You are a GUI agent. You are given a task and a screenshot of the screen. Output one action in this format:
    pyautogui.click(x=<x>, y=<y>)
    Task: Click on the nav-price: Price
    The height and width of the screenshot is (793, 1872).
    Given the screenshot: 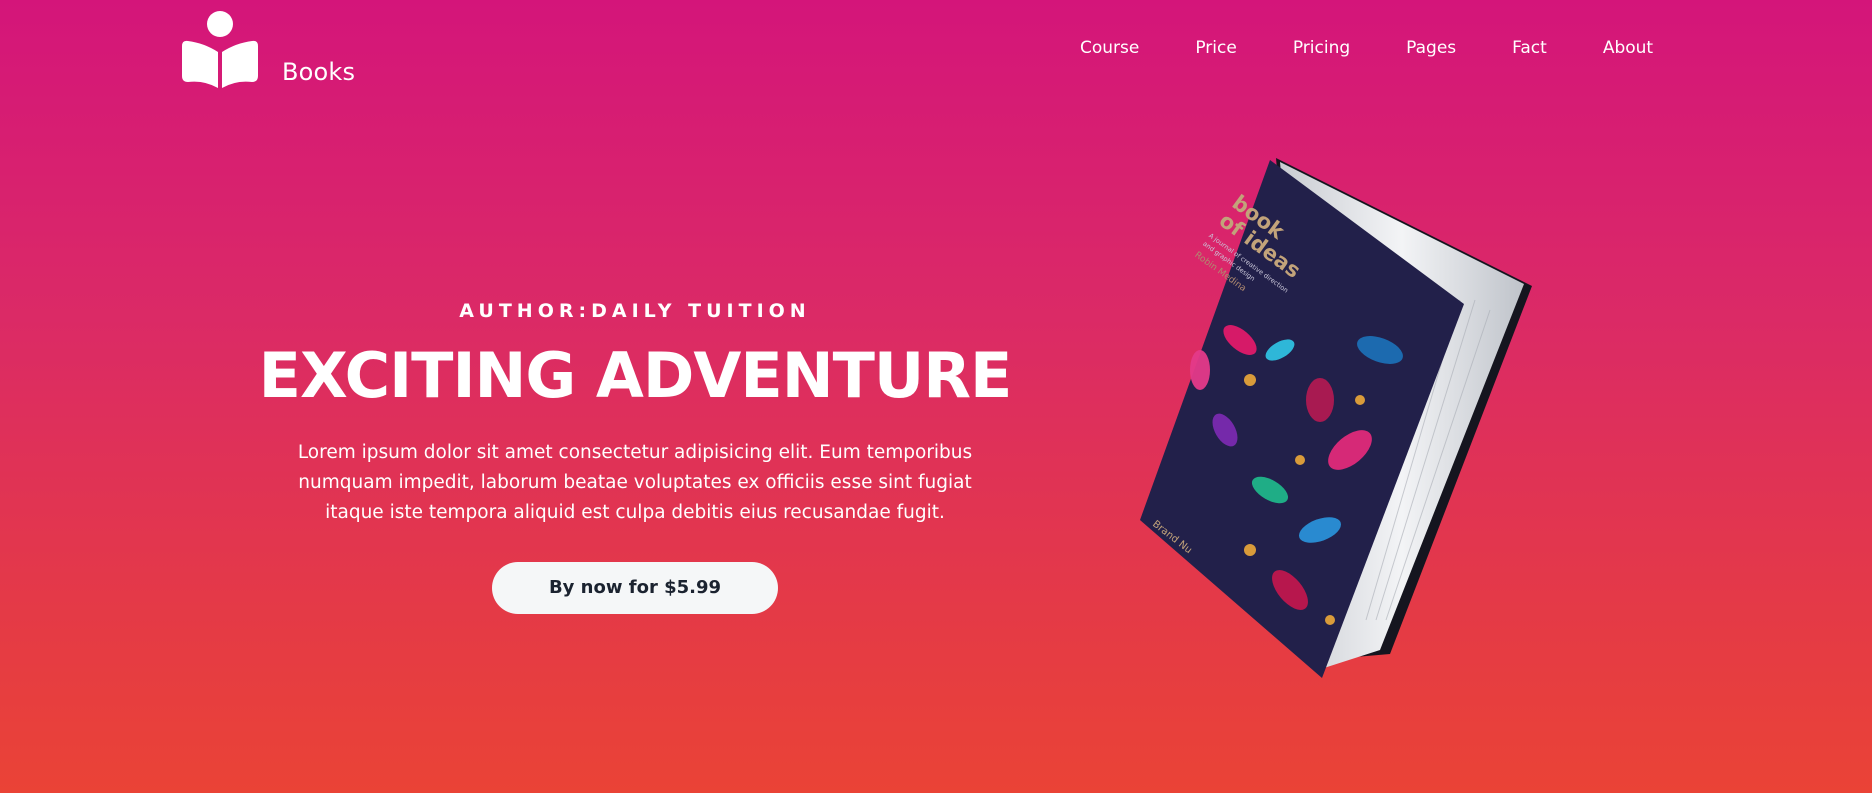 What is the action you would take?
    pyautogui.click(x=1215, y=48)
    